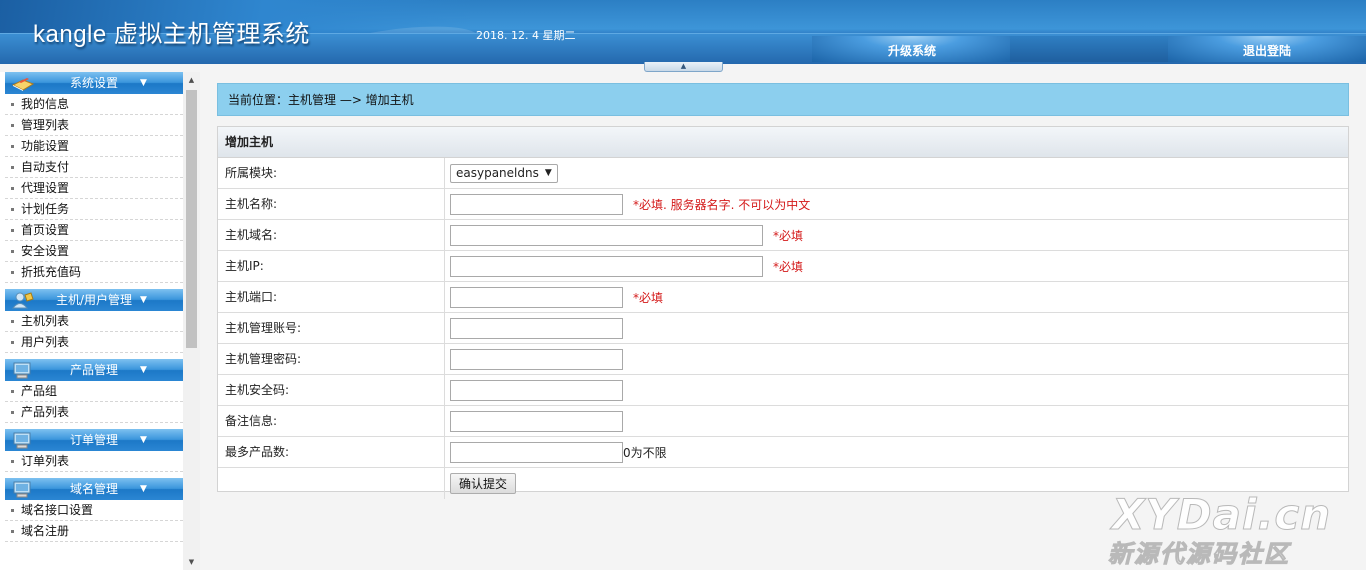 Image resolution: width=1366 pixels, height=570 pixels. What do you see at coordinates (94, 188) in the screenshot?
I see `sidebar-item-proxy-settings: 代理设置` at bounding box center [94, 188].